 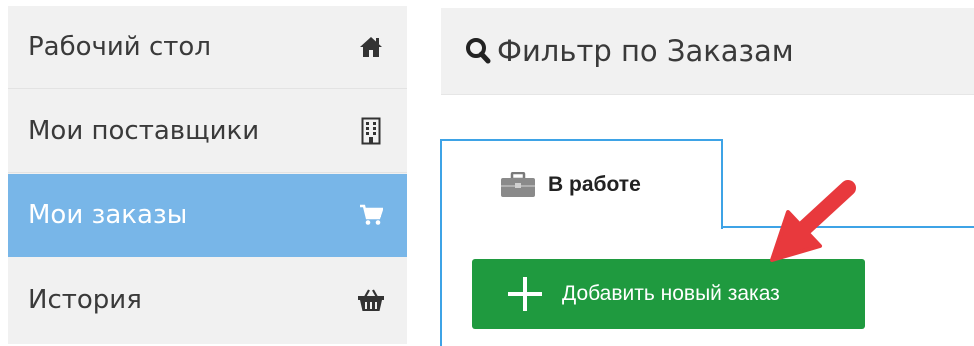 I want to click on tab-label: В работе, so click(x=594, y=184).